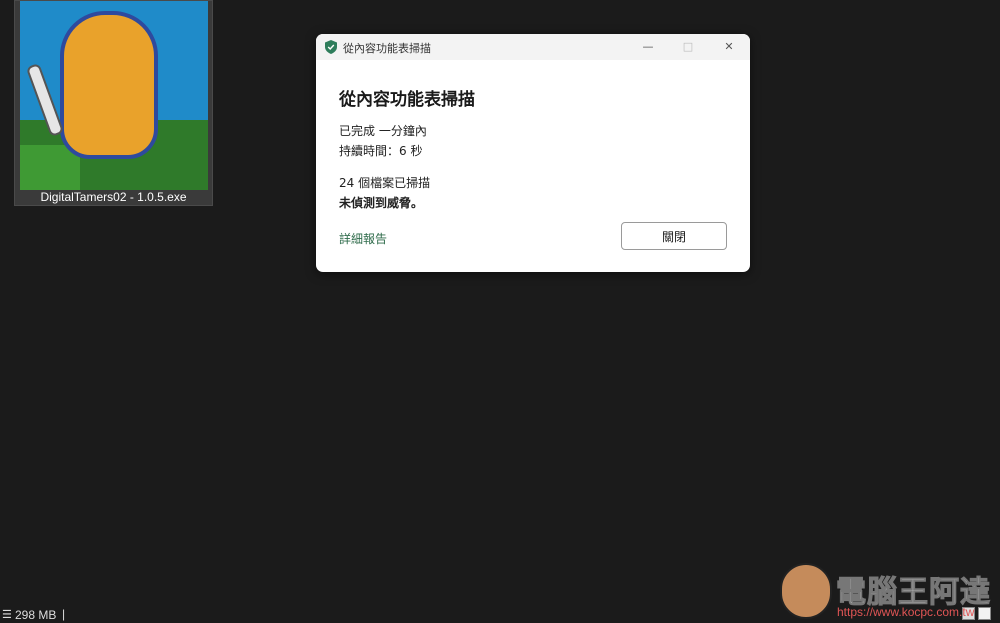  Describe the element at coordinates (648, 47) in the screenshot. I see `minimize-button: —` at that location.